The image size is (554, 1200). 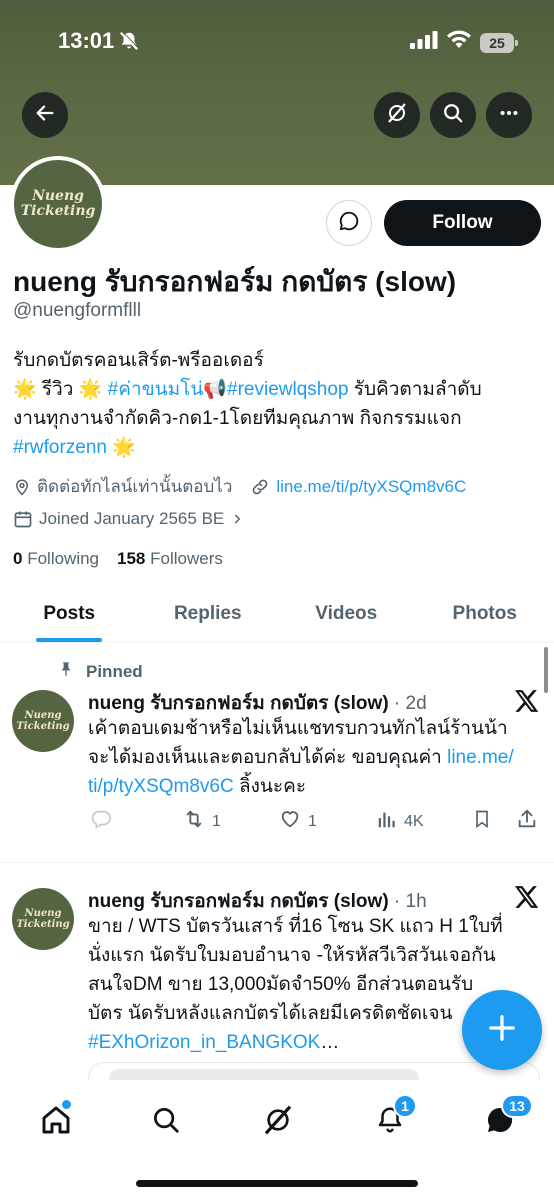 I want to click on nav-grok, so click(x=278, y=1122).